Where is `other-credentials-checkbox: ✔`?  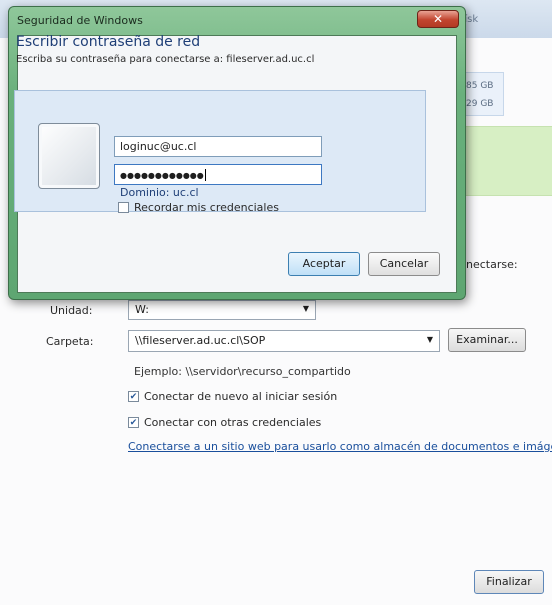
other-credentials-checkbox: ✔ is located at coordinates (133, 422).